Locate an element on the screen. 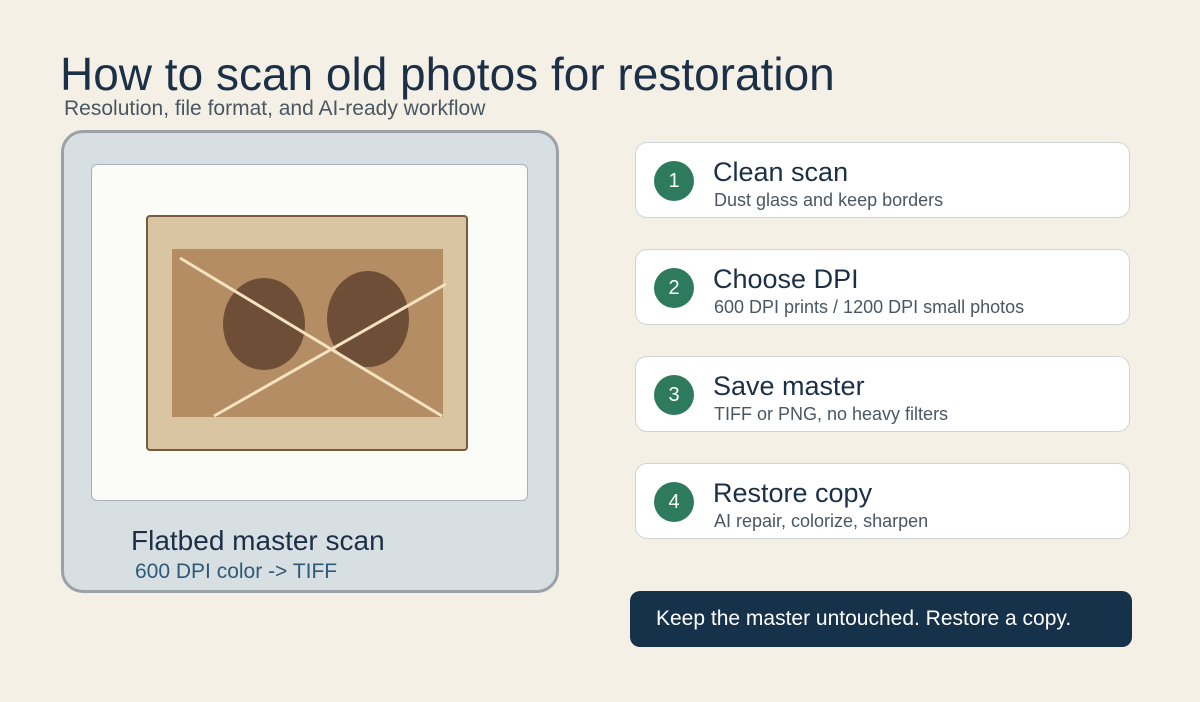  step-number-badge: 4 is located at coordinates (674, 502).